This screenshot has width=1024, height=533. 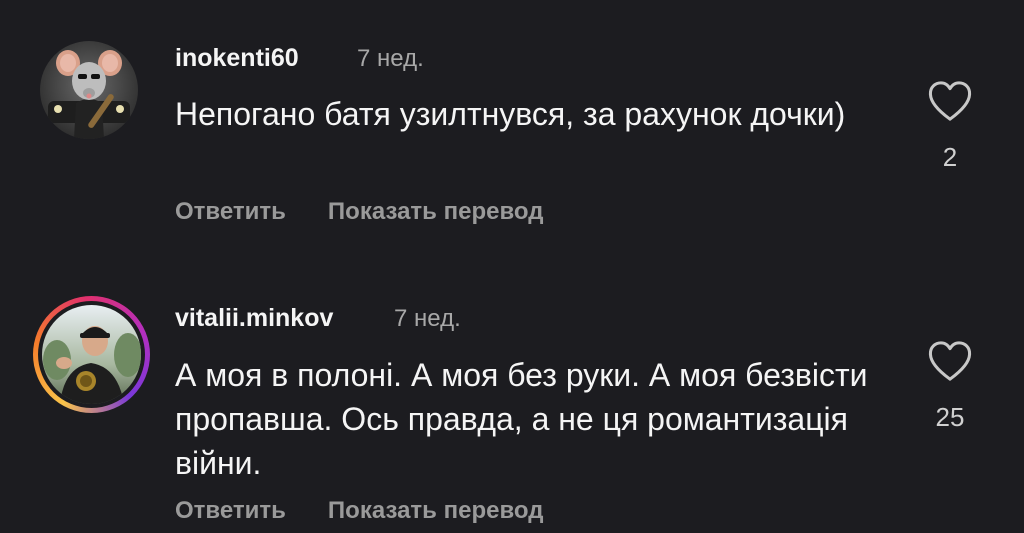 I want to click on avatar-story-ring, so click(x=91, y=354).